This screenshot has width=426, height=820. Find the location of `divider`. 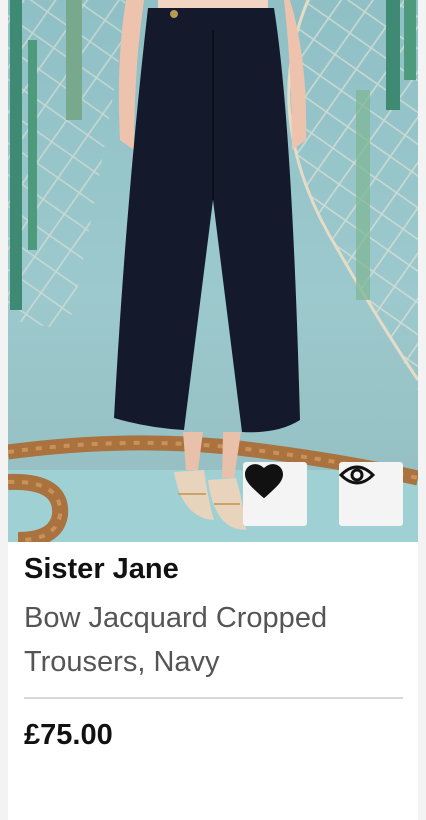

divider is located at coordinates (213, 698).